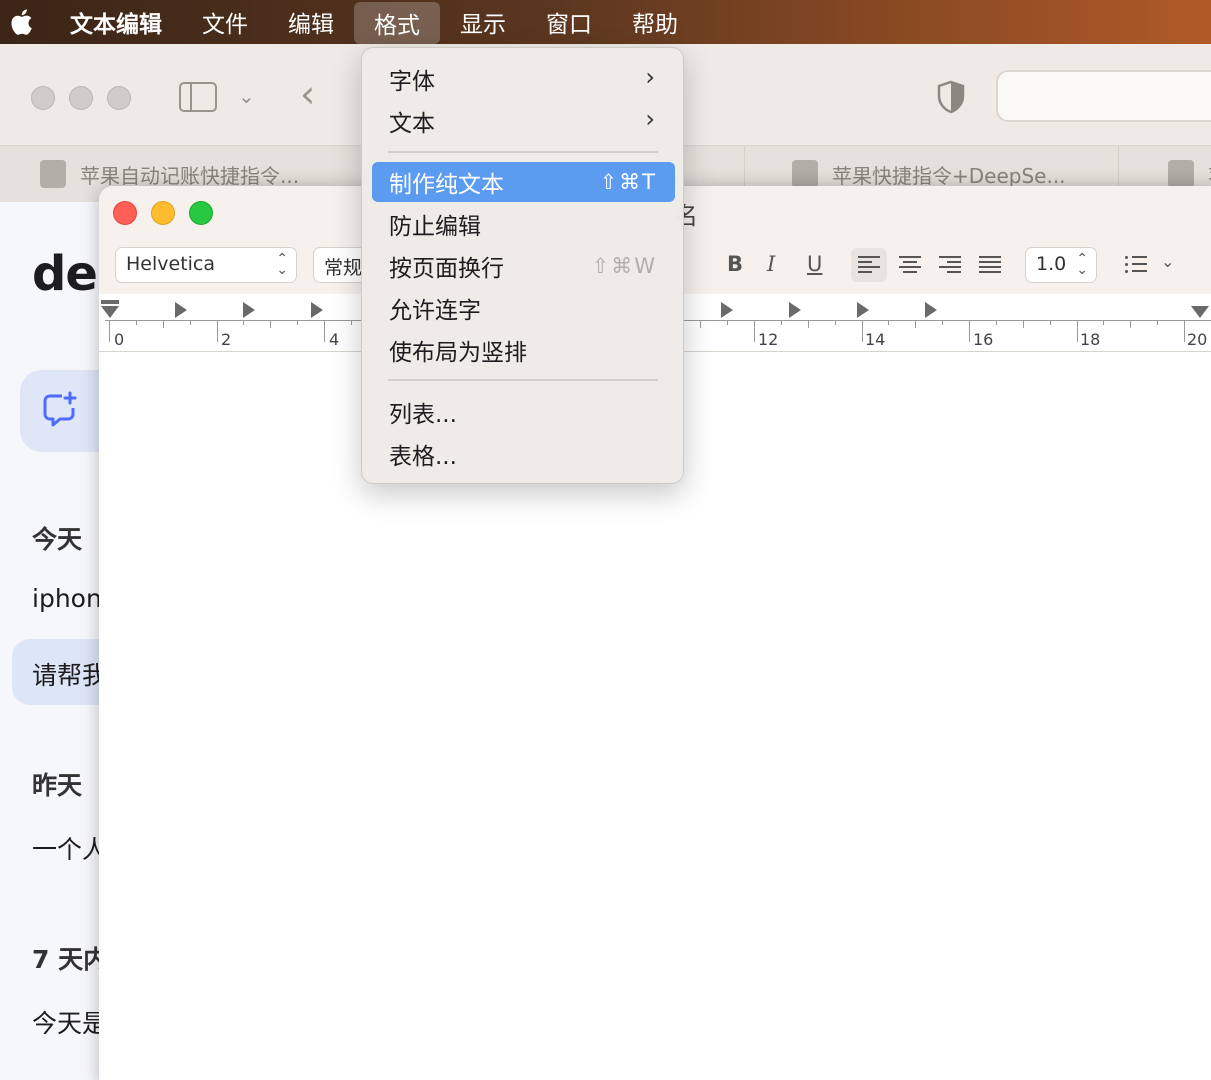  Describe the element at coordinates (771, 264) in the screenshot. I see `italic-button: I` at that location.